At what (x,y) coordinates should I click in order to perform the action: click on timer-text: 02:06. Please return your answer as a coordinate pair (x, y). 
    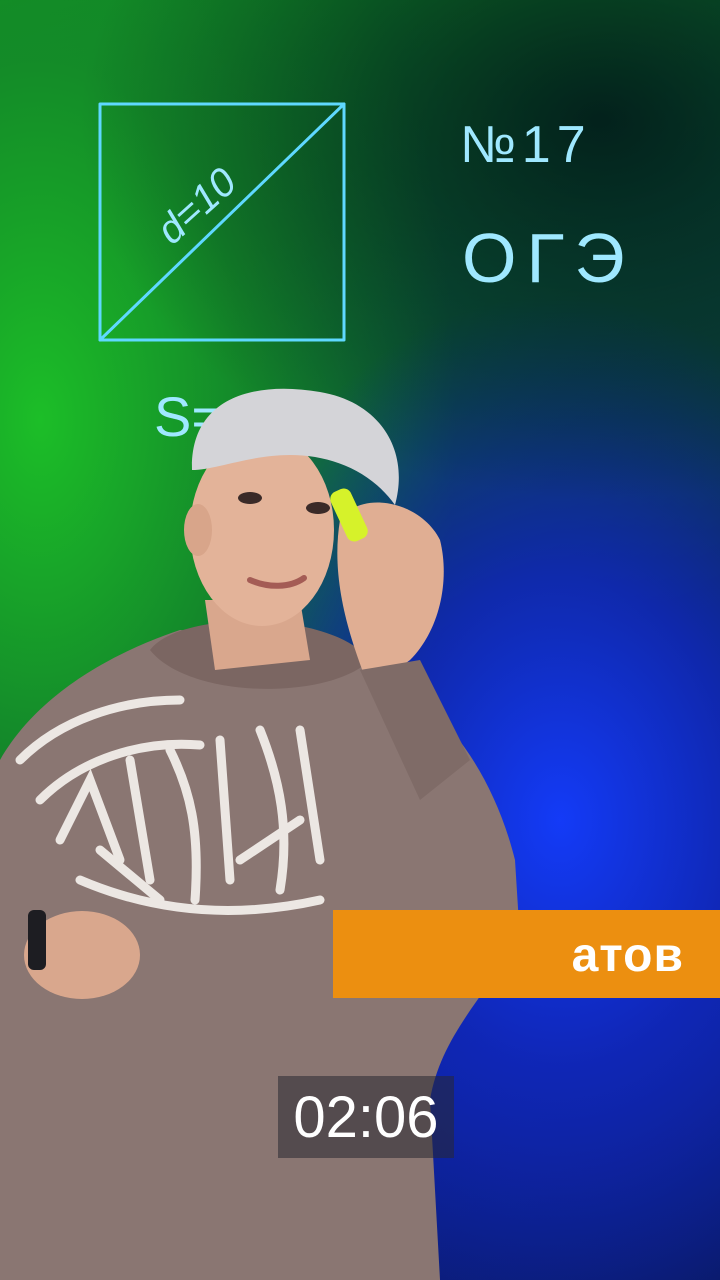
    Looking at the image, I should click on (366, 1117).